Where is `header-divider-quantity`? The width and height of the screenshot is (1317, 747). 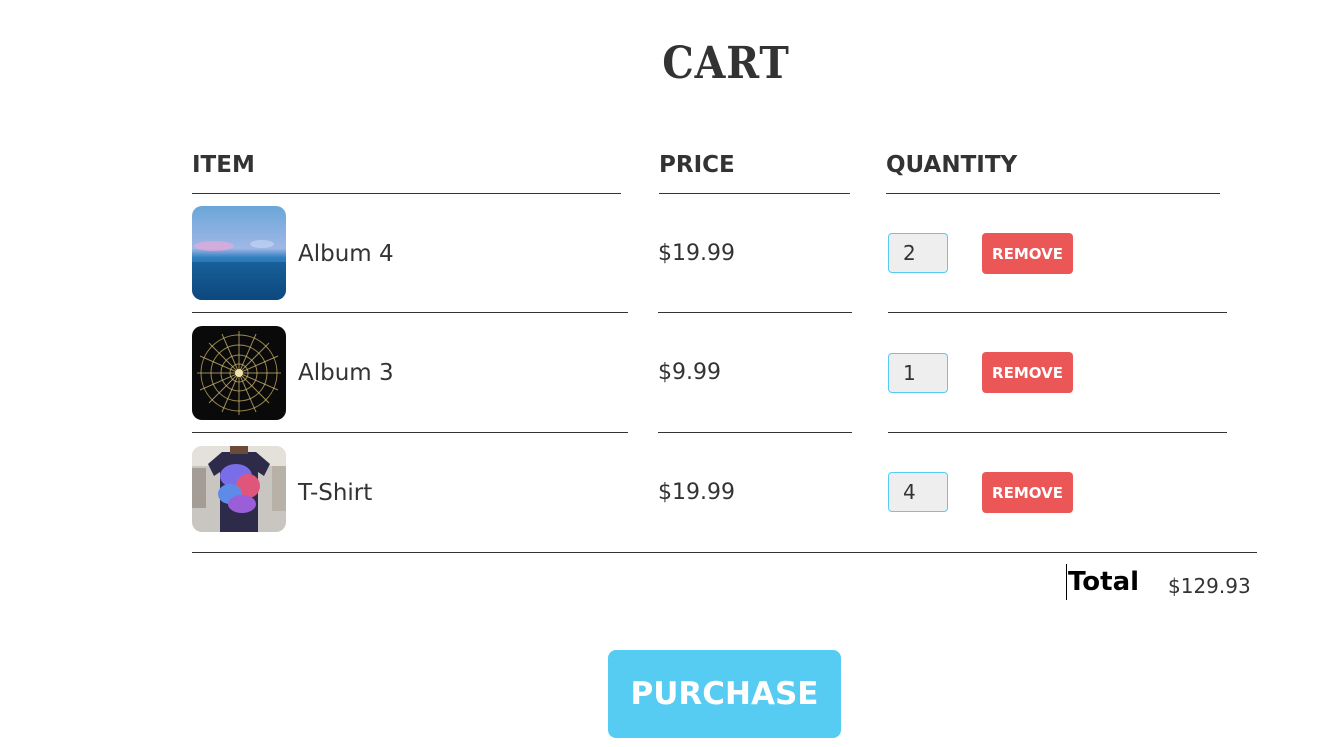
header-divider-quantity is located at coordinates (1053, 193).